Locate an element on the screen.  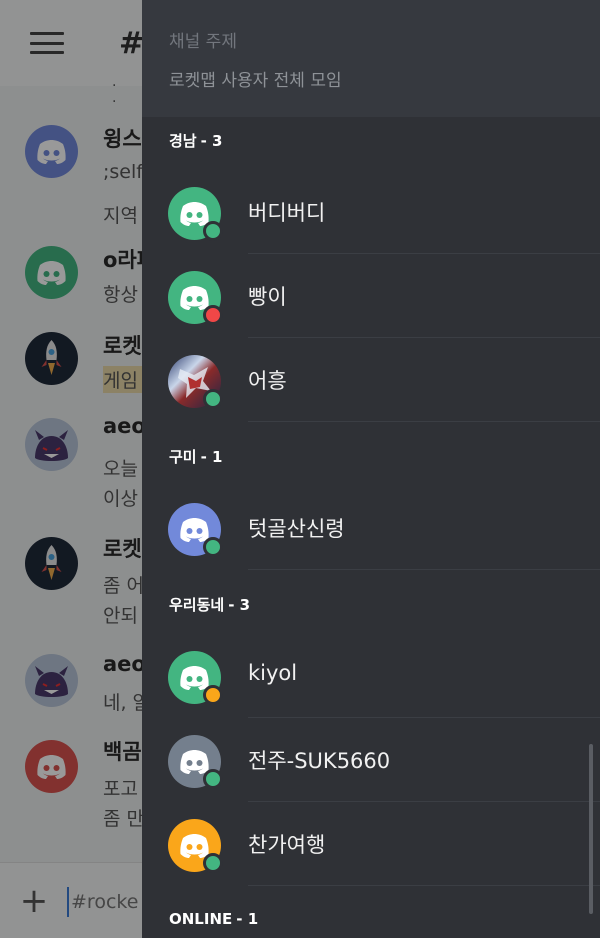
channel-topic: 채널 주제 로켓맵 사용자 전체 모임 is located at coordinates (371, 58).